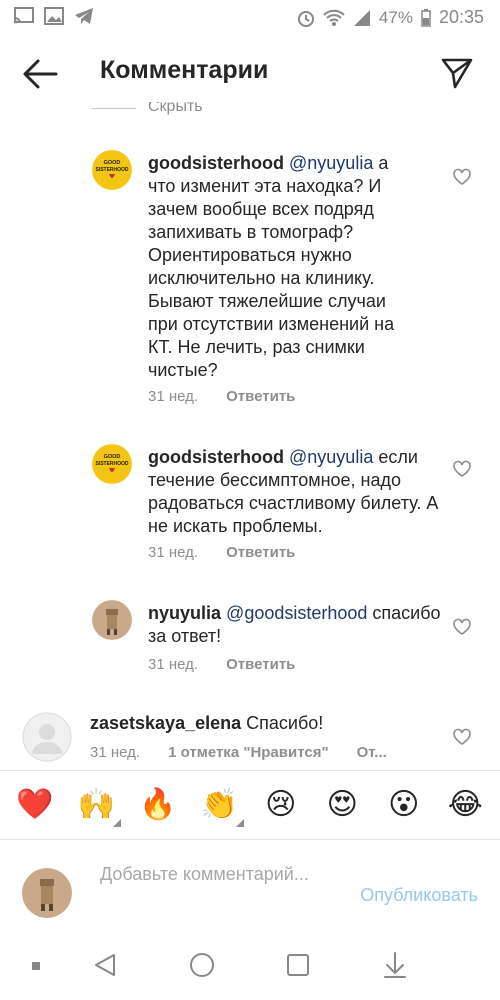 Image resolution: width=500 pixels, height=1000 pixels. I want to click on emoji-laughing-button: 😂, so click(465, 805).